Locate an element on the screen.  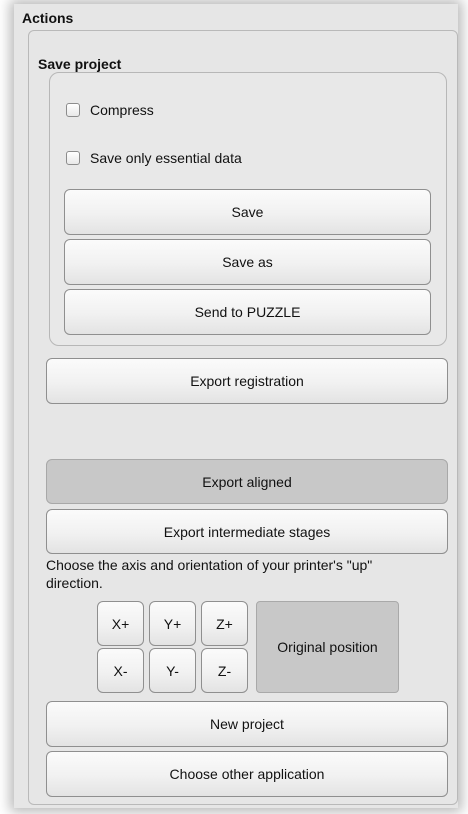
new-project-button: New project is located at coordinates (247, 724).